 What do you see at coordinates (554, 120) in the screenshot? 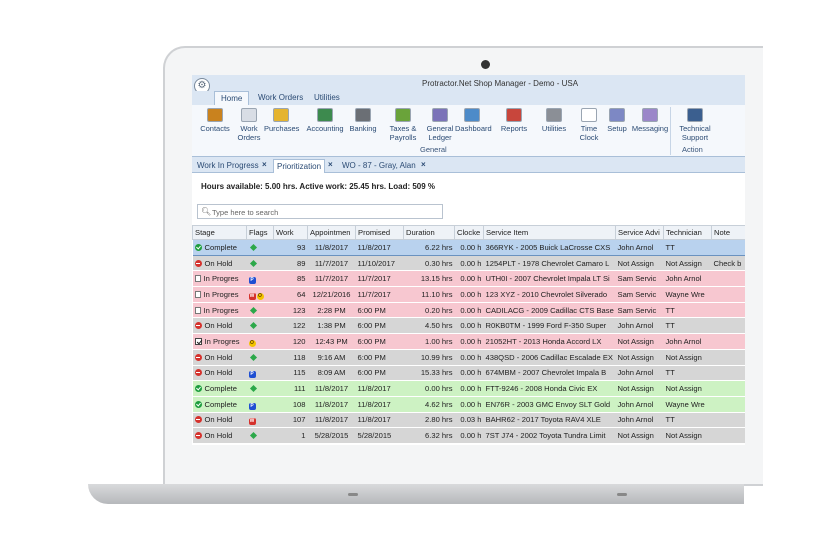
I see `utilities-button: Utilities` at bounding box center [554, 120].